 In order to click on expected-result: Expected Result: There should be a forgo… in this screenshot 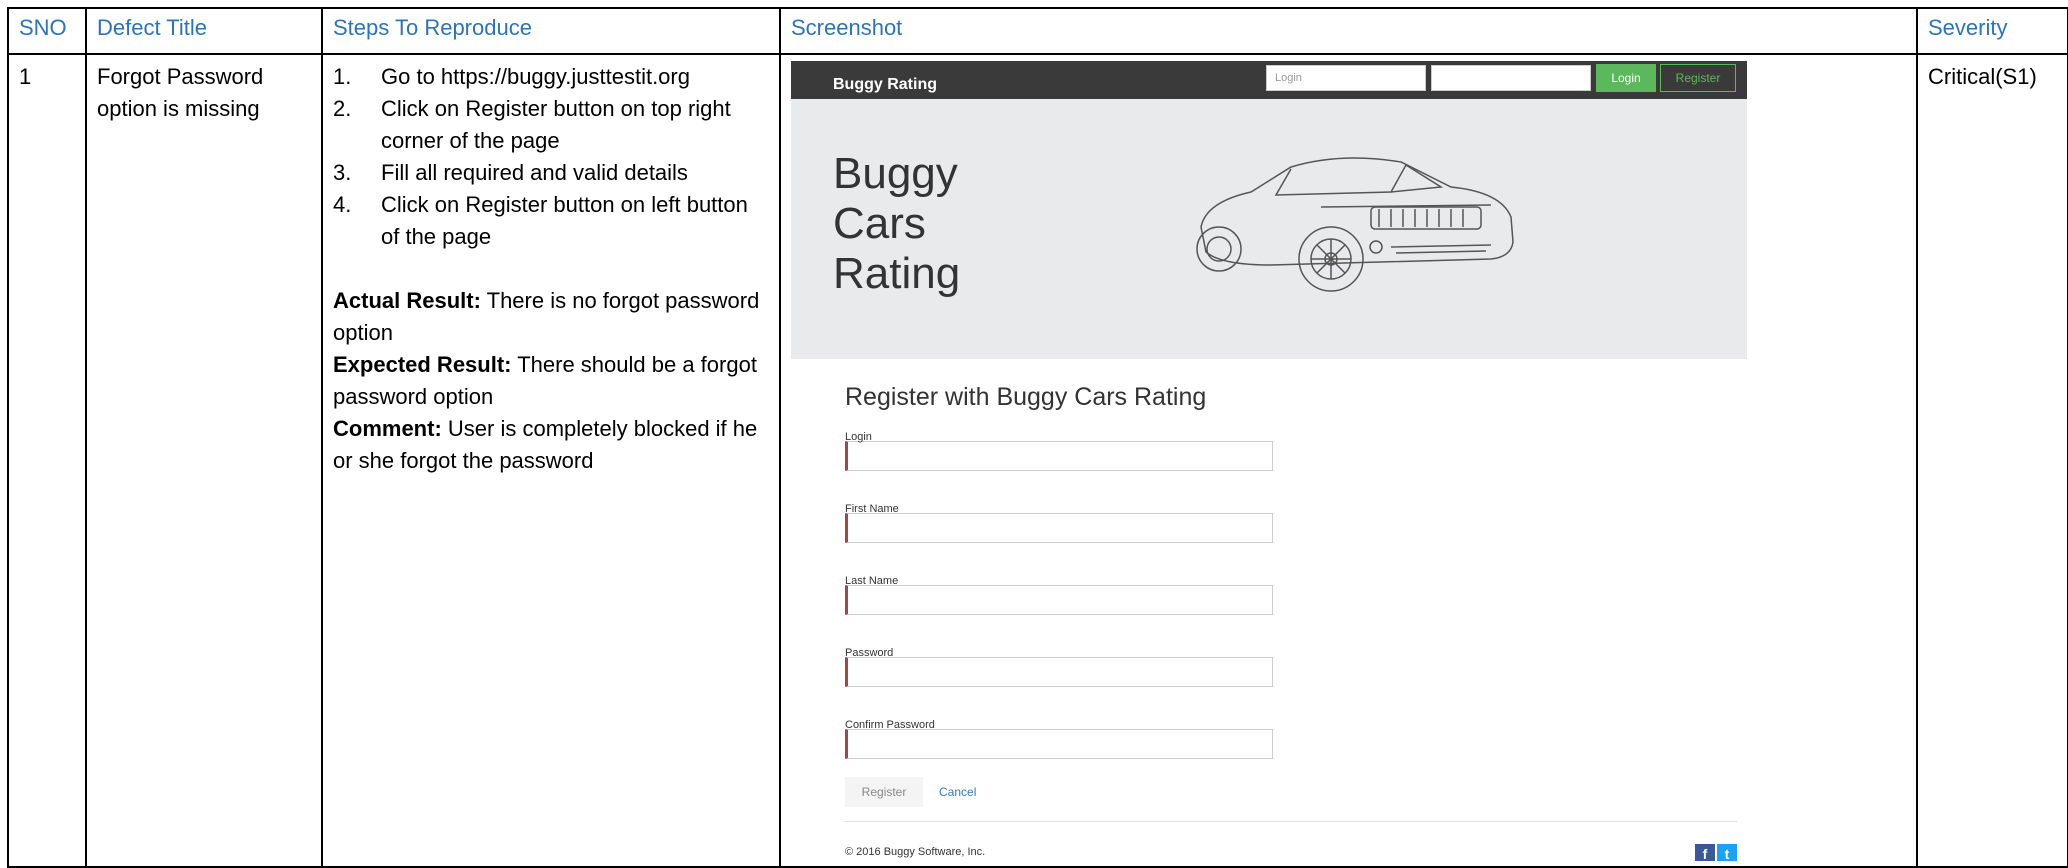, I will do `click(551, 381)`.